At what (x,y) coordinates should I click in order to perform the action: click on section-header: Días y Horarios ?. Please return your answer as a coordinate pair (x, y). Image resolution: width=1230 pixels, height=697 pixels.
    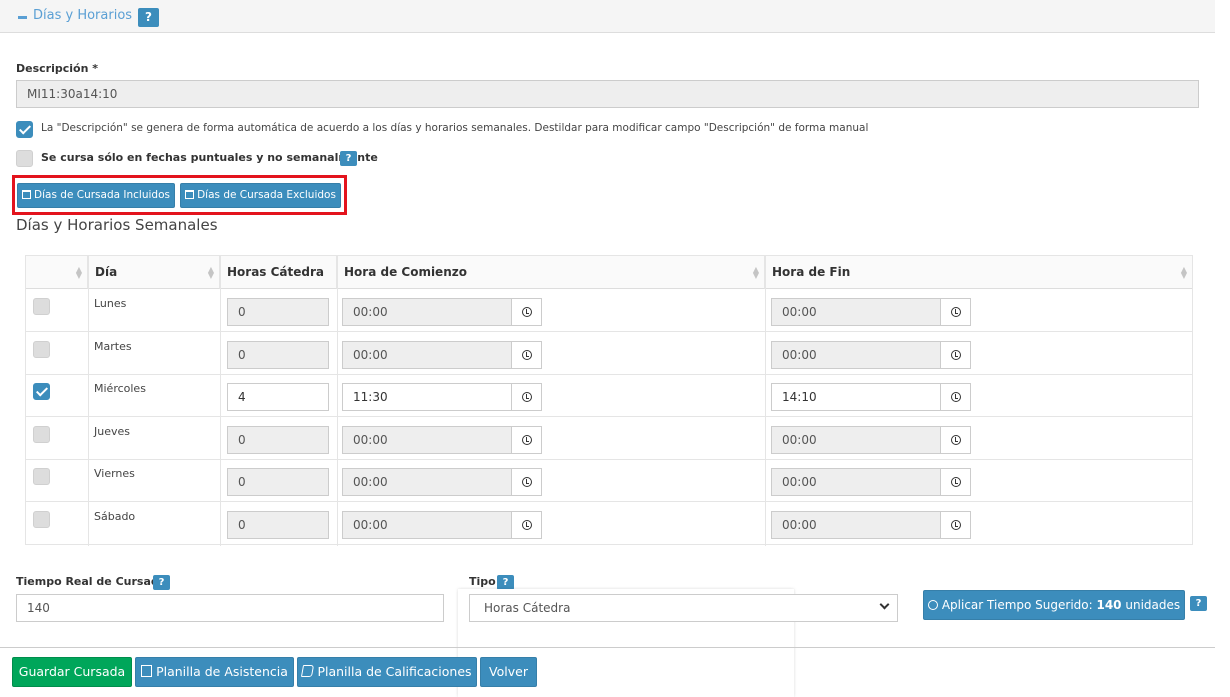
    Looking at the image, I should click on (607, 16).